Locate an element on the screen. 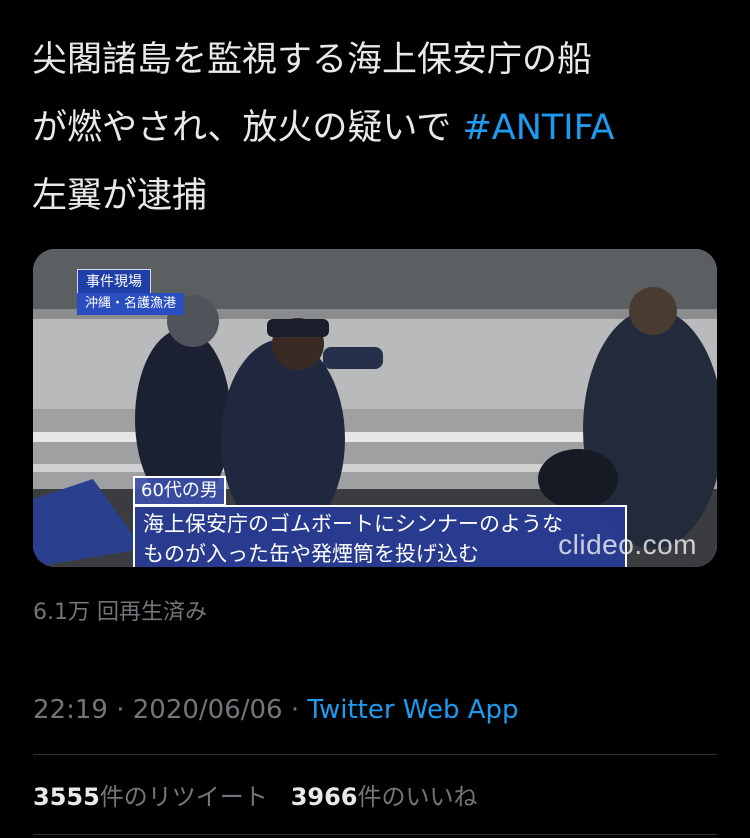  retweets-stat: 3555件のリツイート is located at coordinates (150, 797).